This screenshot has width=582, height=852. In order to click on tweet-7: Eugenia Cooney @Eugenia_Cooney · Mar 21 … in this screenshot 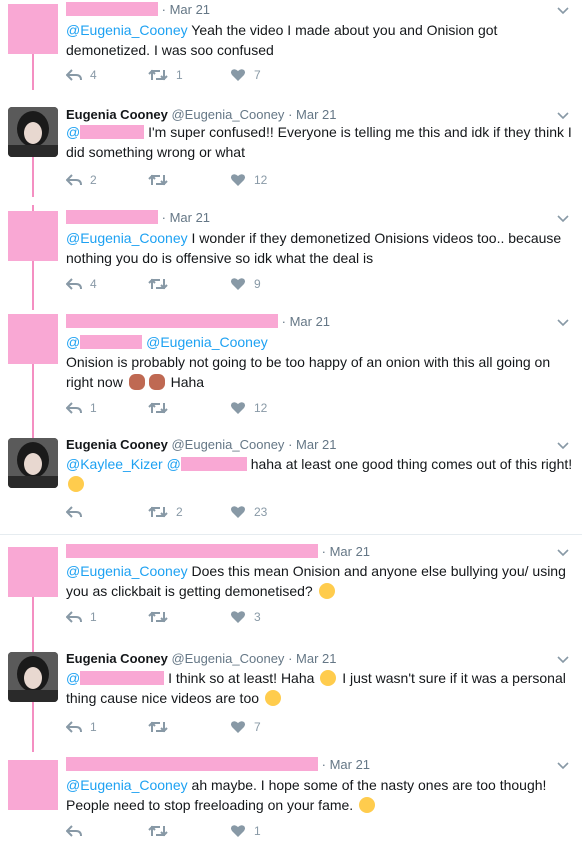, I will do `click(291, 697)`.